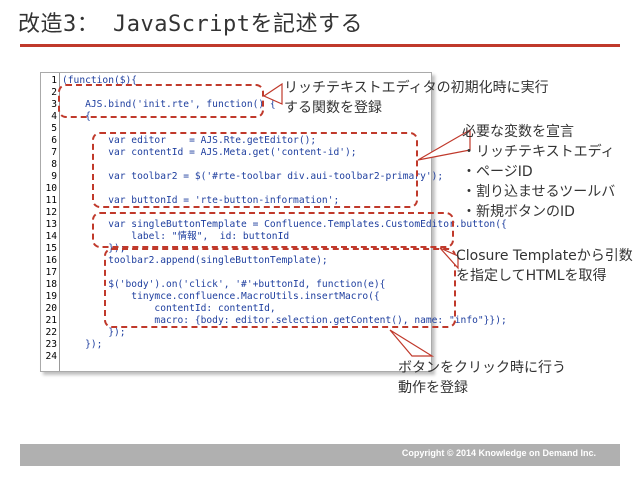 The width and height of the screenshot is (638, 479). What do you see at coordinates (54, 140) in the screenshot?
I see `line-number: 6` at bounding box center [54, 140].